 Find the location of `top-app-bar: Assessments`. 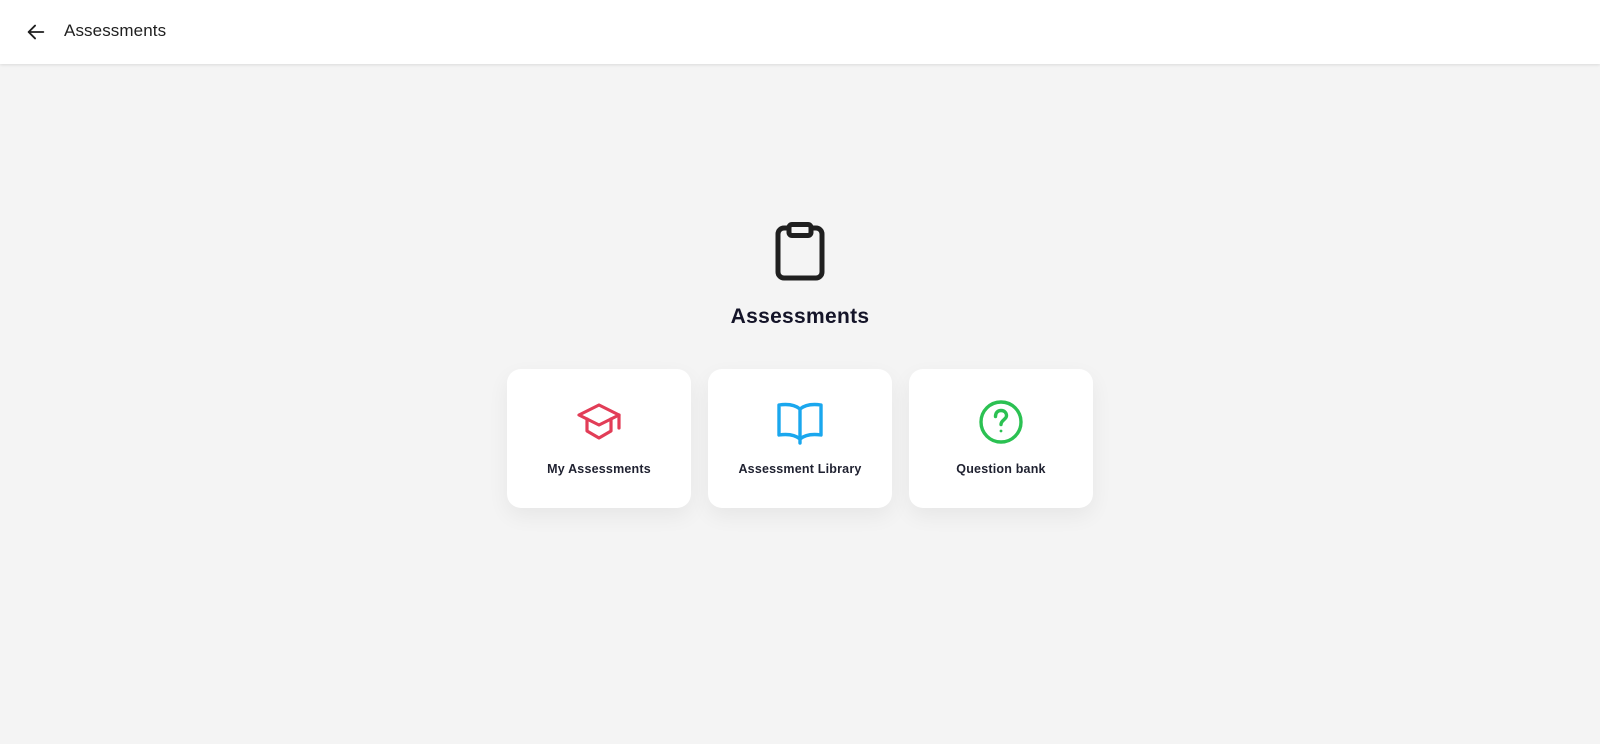

top-app-bar: Assessments is located at coordinates (800, 32).